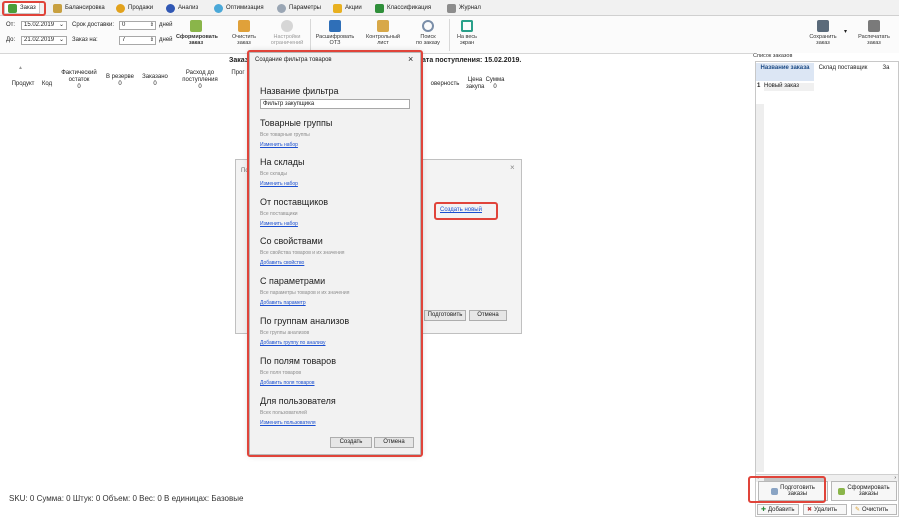 The height and width of the screenshot is (517, 899). What do you see at coordinates (842, 491) in the screenshot?
I see `form-orders-icon` at bounding box center [842, 491].